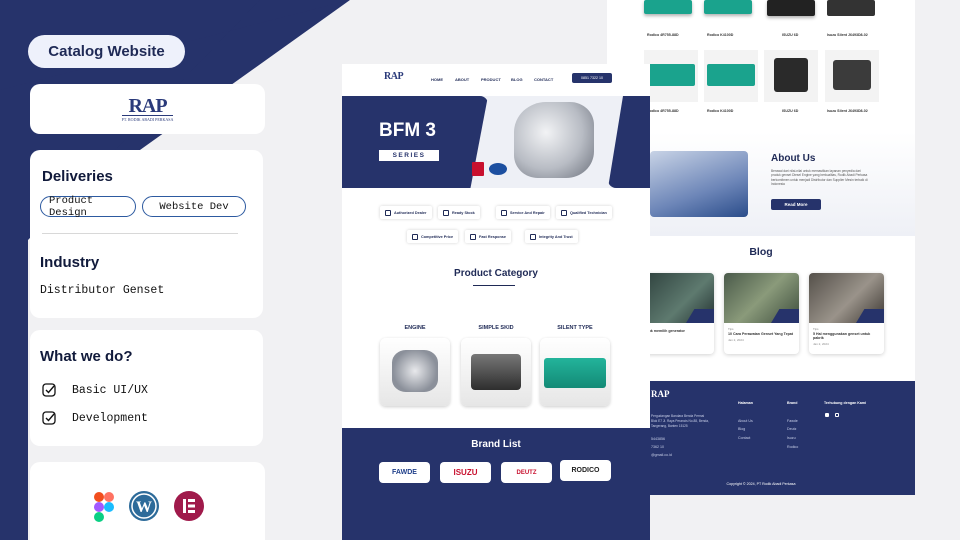 The image size is (960, 540). What do you see at coordinates (745, 403) in the screenshot?
I see `footer-heading: Halaman` at bounding box center [745, 403].